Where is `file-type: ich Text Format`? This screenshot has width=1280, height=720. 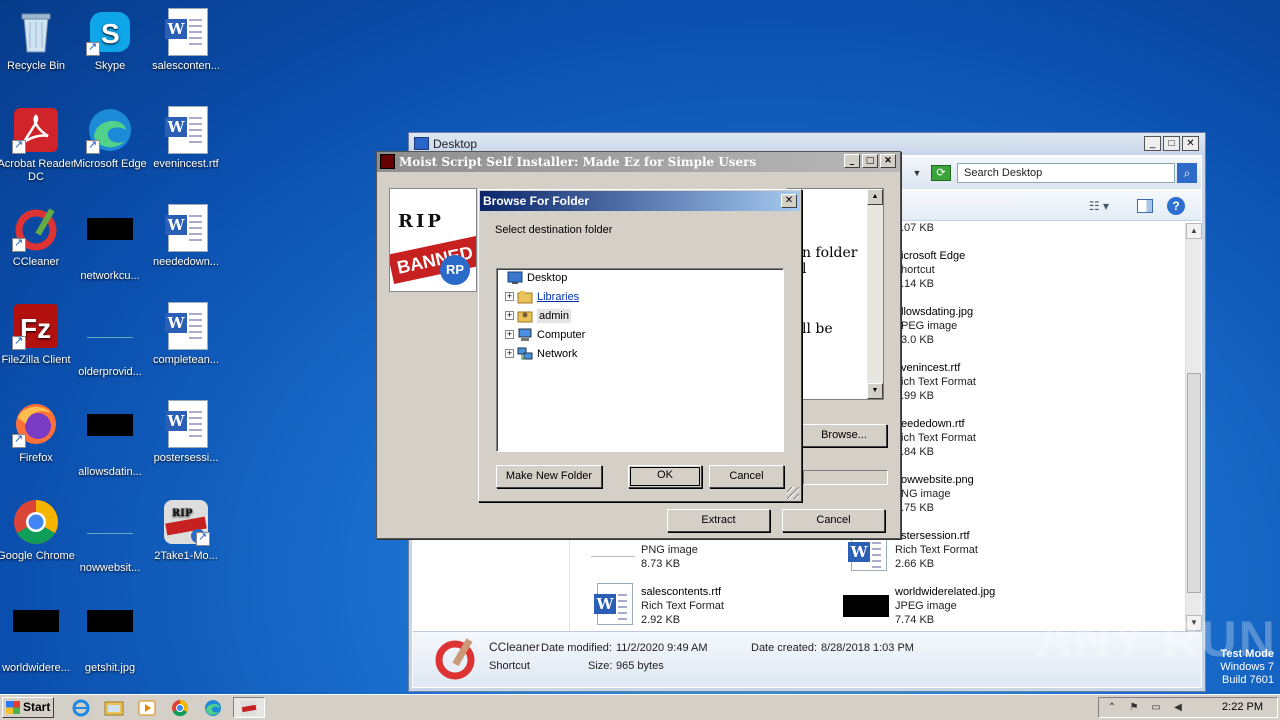
file-type: ich Text Format is located at coordinates (938, 438).